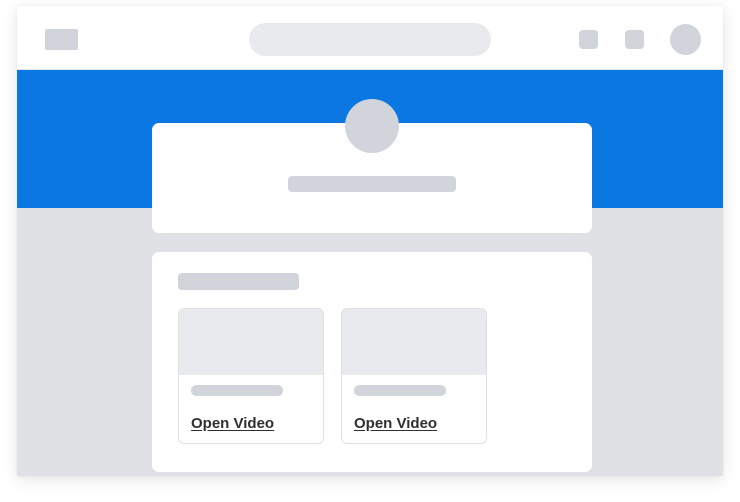 The height and width of the screenshot is (502, 740). What do you see at coordinates (372, 126) in the screenshot?
I see `profile-avatar-icon` at bounding box center [372, 126].